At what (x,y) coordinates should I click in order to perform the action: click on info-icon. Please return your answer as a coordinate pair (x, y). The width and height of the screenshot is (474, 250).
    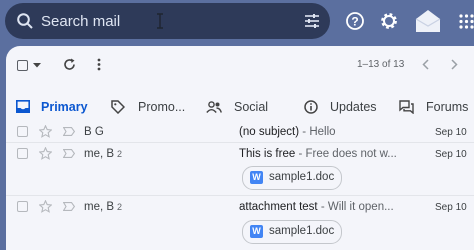
    Looking at the image, I should click on (311, 107).